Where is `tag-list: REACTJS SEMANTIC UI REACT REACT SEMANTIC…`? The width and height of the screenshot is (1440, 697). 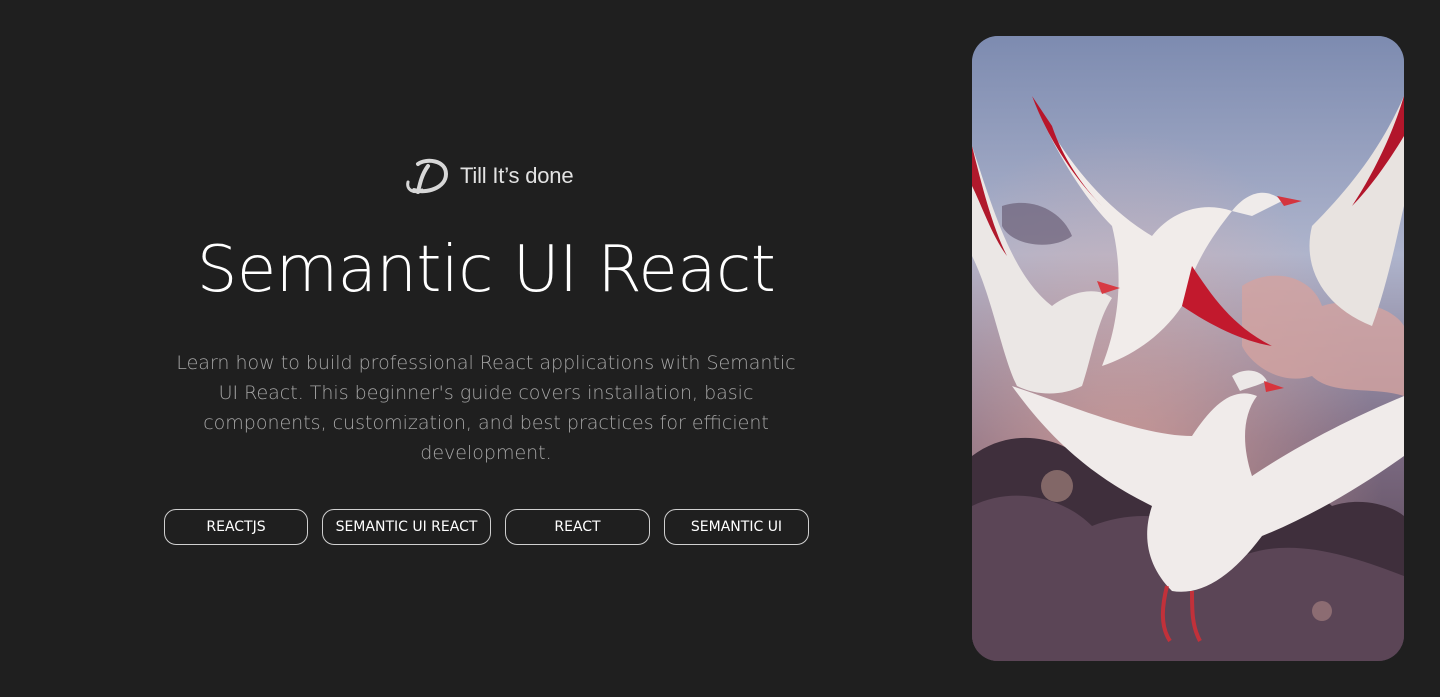 tag-list: REACTJS SEMANTIC UI REACT REACT SEMANTIC… is located at coordinates (486, 527).